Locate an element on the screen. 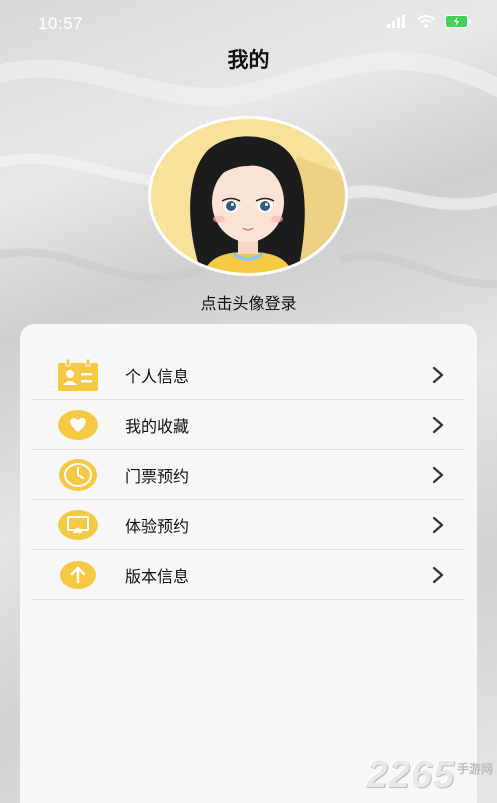 This screenshot has height=803, width=497. signal-icon is located at coordinates (396, 21).